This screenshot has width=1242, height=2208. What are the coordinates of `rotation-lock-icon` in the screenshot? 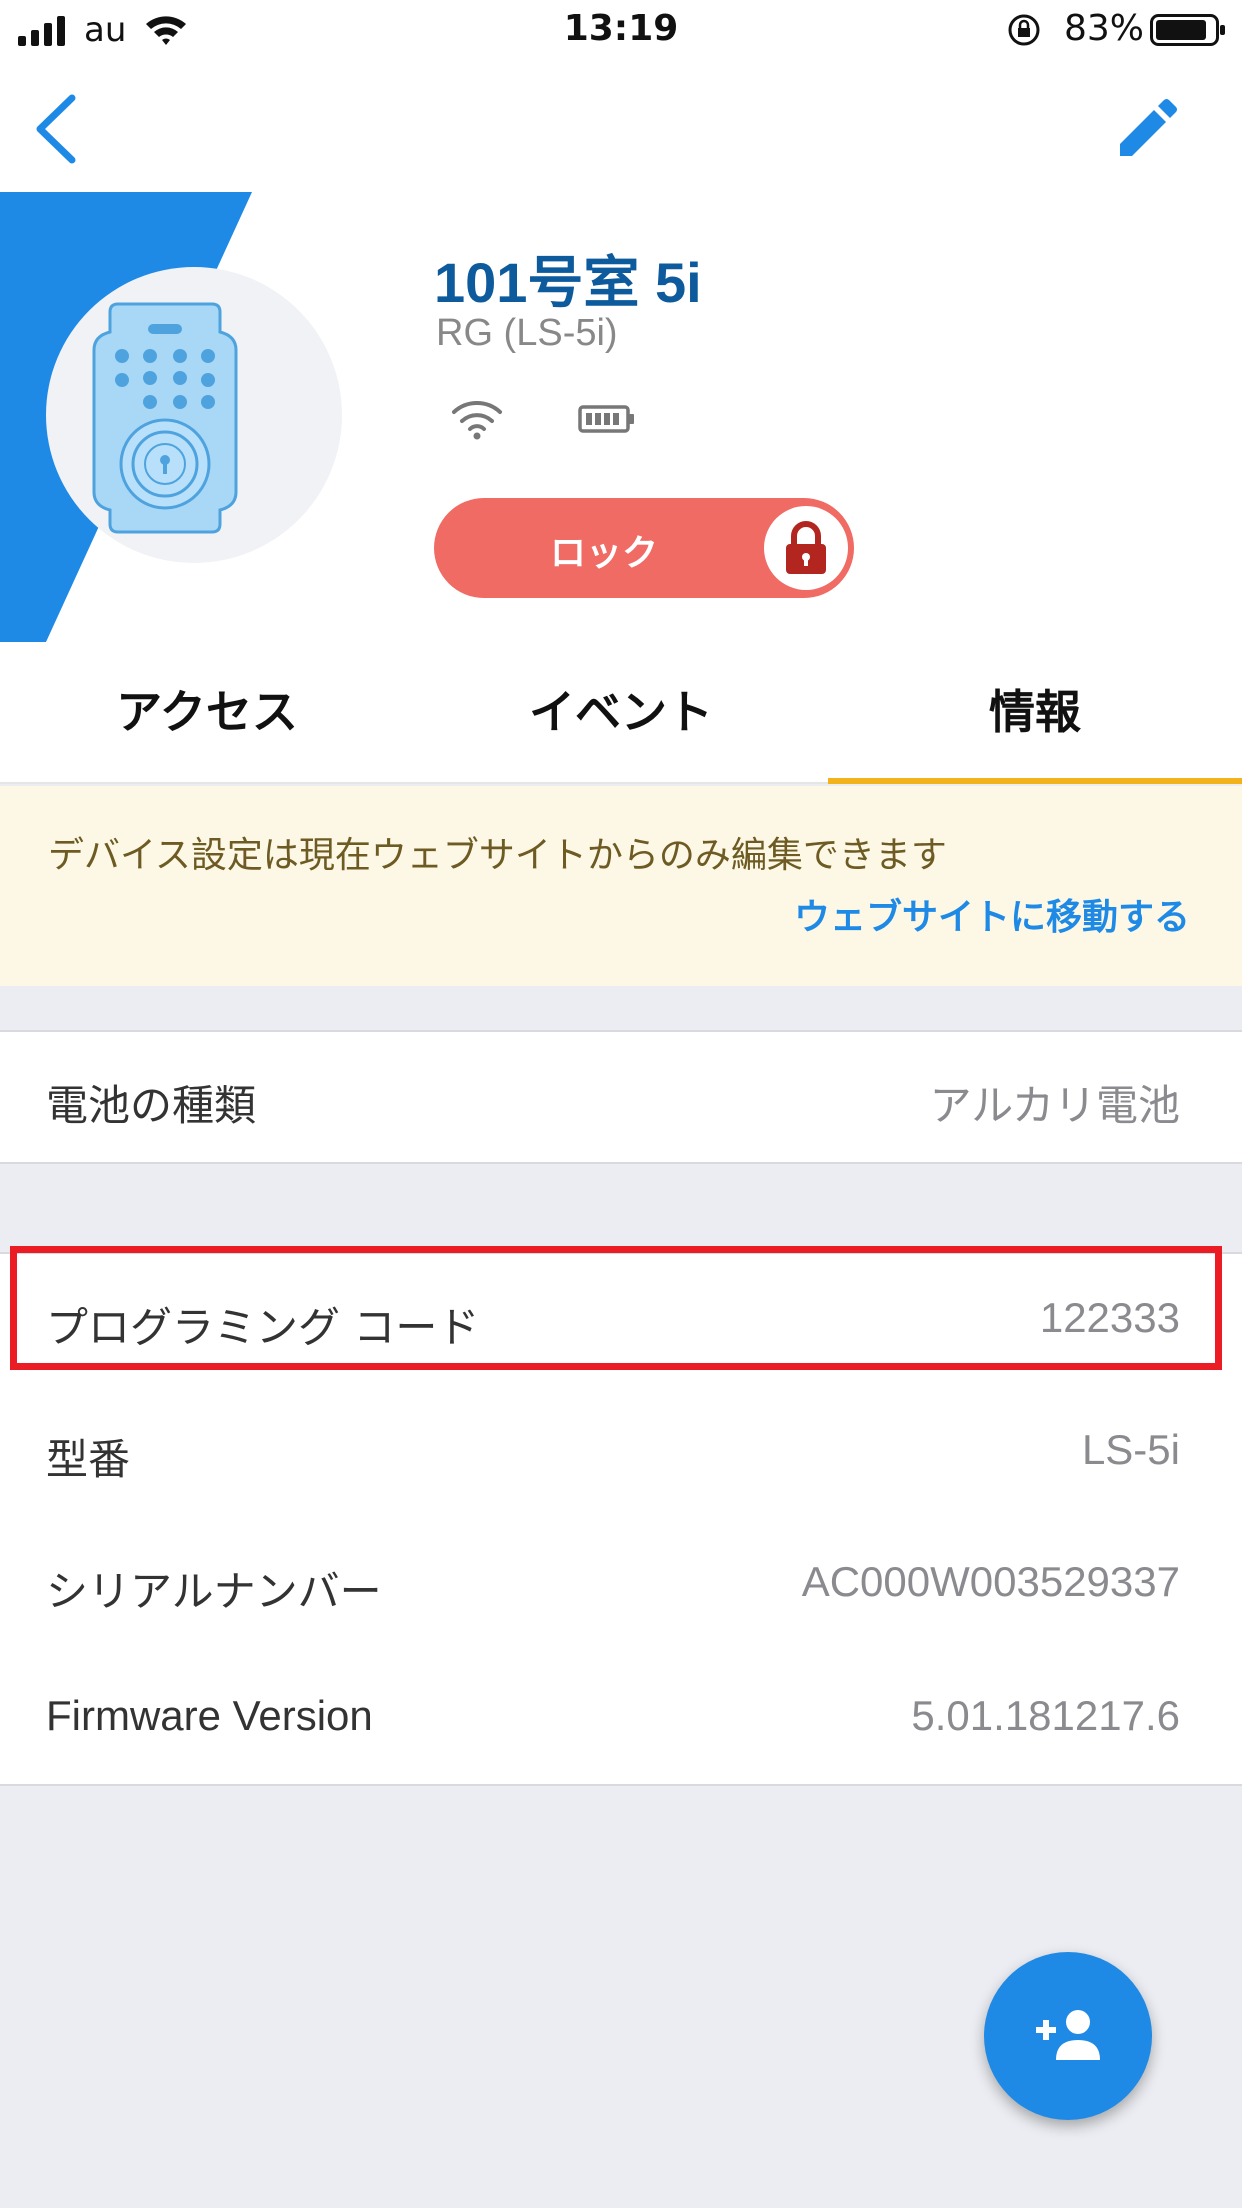 It's located at (1024, 30).